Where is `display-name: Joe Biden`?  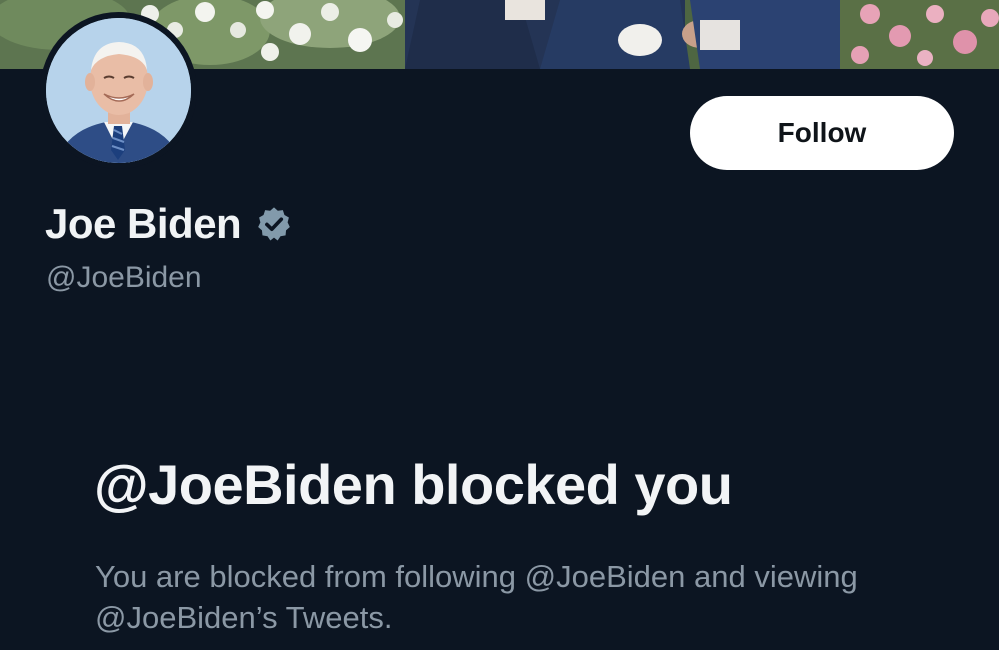 display-name: Joe Biden is located at coordinates (143, 223).